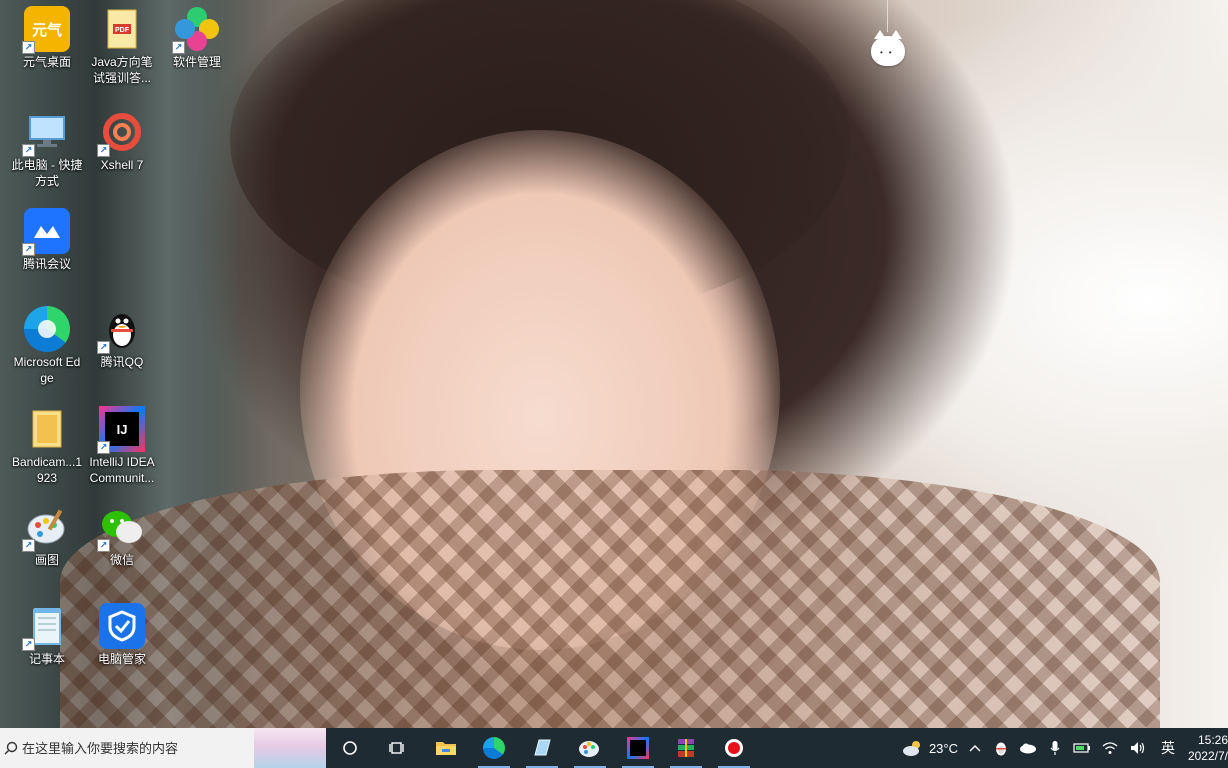 Image resolution: width=1228 pixels, height=768 pixels. I want to click on tray-microphone-button, so click(1055, 748).